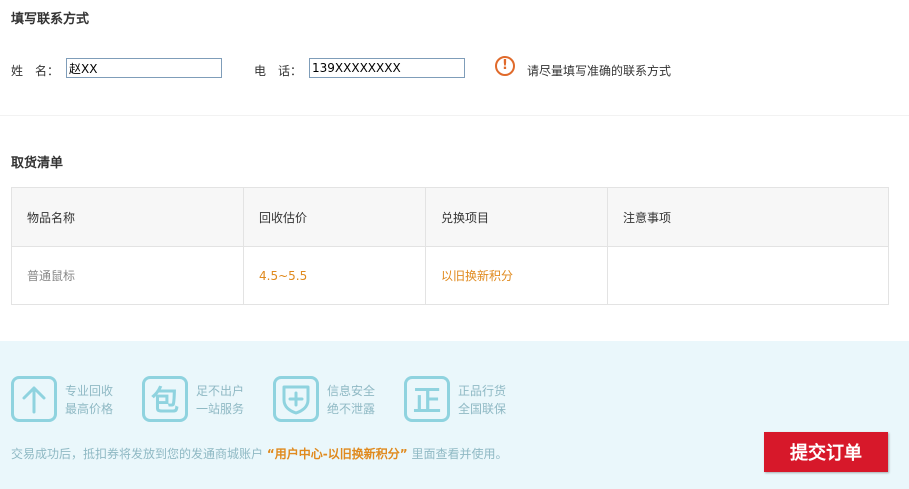 The height and width of the screenshot is (489, 909). Describe the element at coordinates (459, 454) in the screenshot. I see `notice-text-after: 里面查看并使用。` at that location.